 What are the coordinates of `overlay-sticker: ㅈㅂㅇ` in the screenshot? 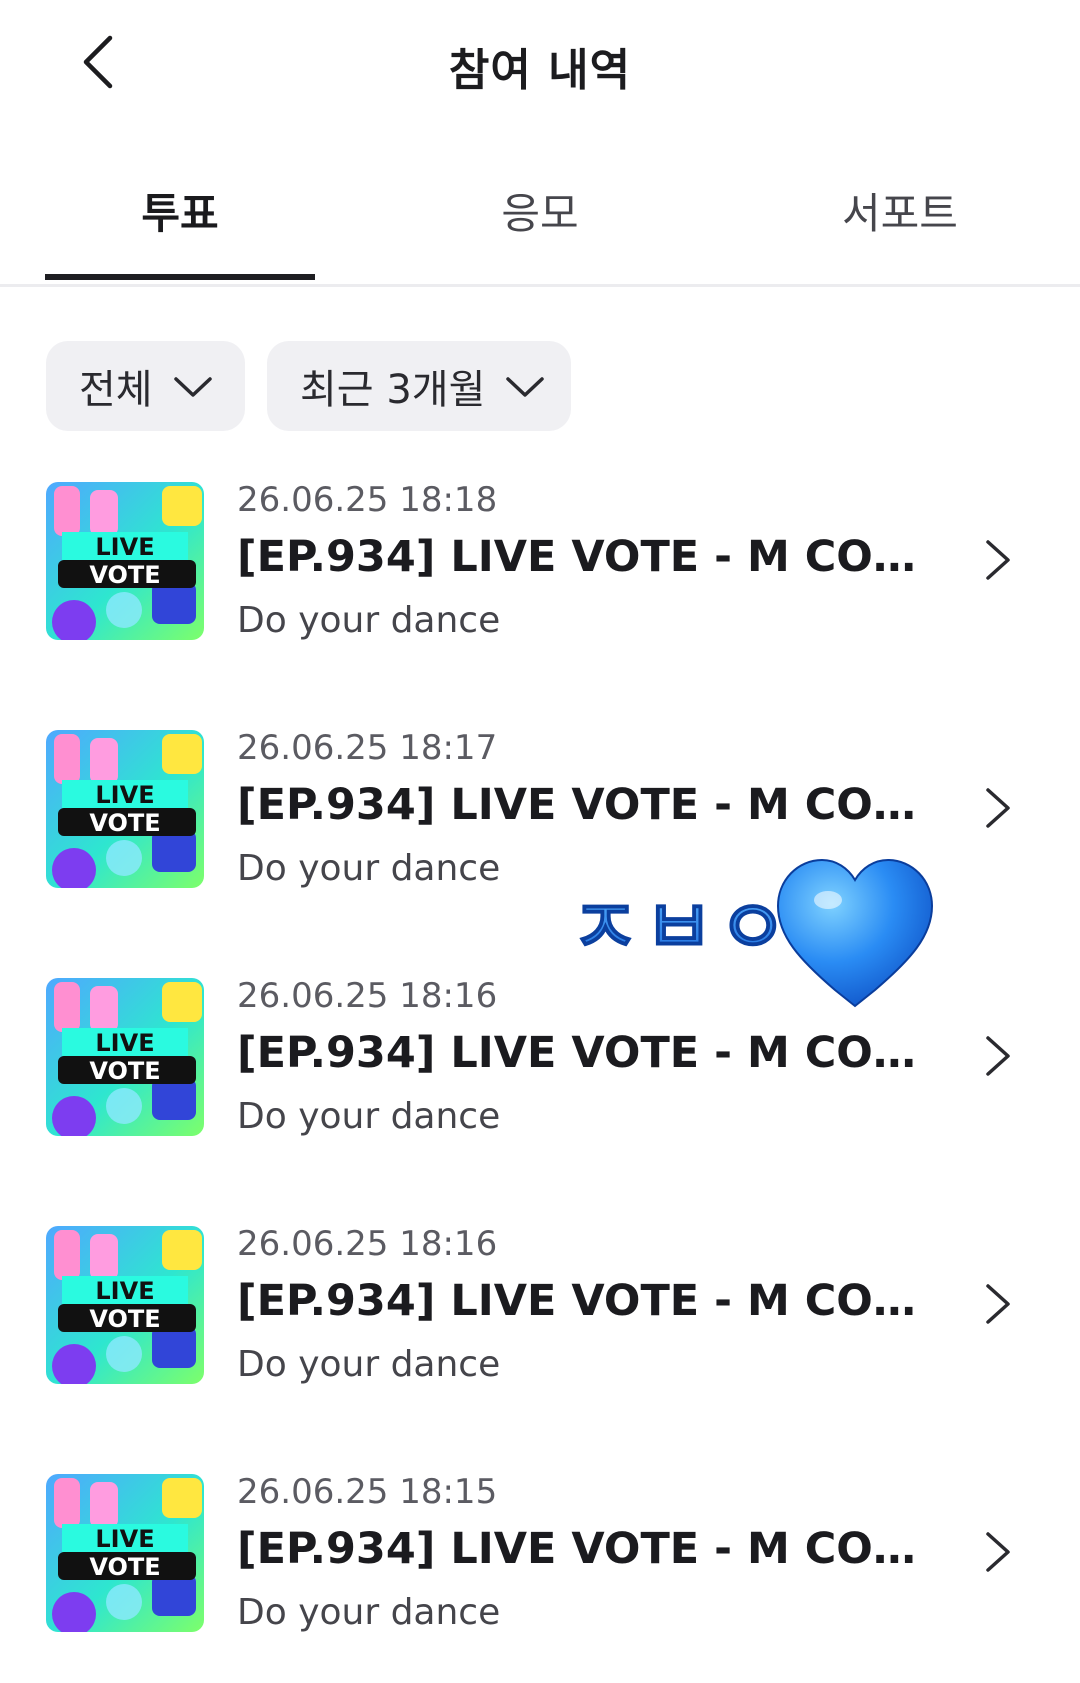 It's located at (759, 933).